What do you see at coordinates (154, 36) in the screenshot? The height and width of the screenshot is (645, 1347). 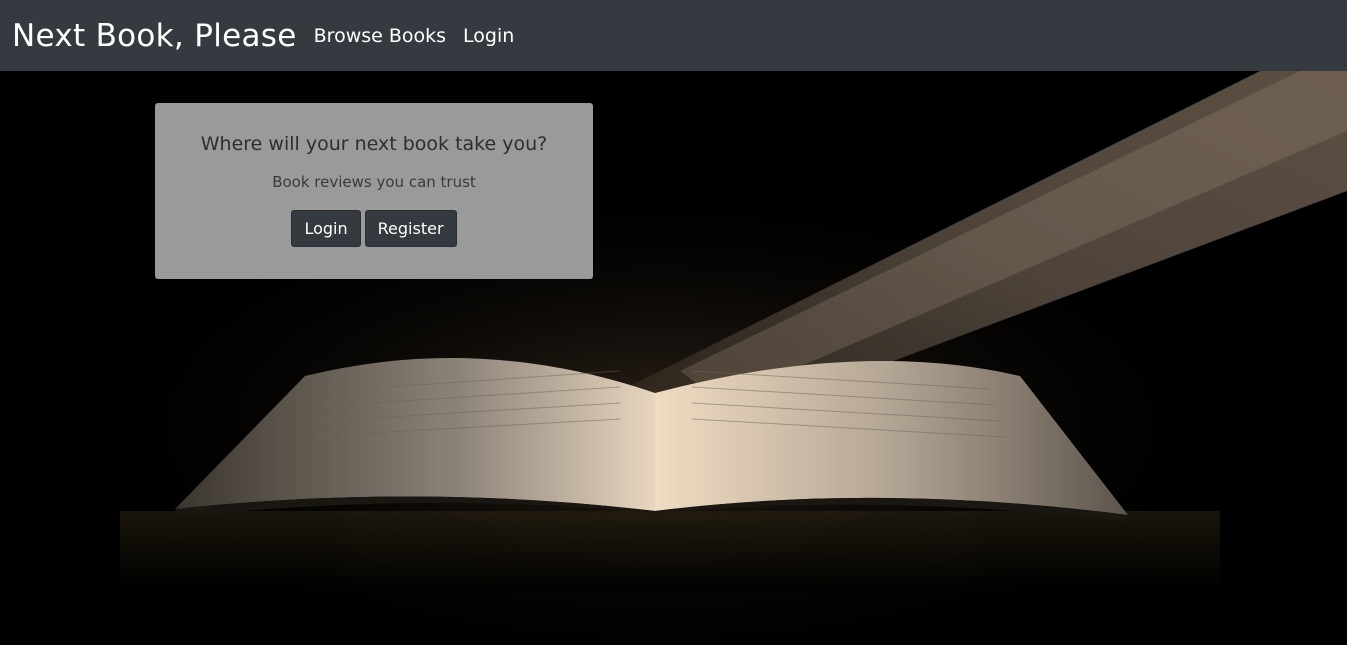 I see `brand-link: Next Book, Please` at bounding box center [154, 36].